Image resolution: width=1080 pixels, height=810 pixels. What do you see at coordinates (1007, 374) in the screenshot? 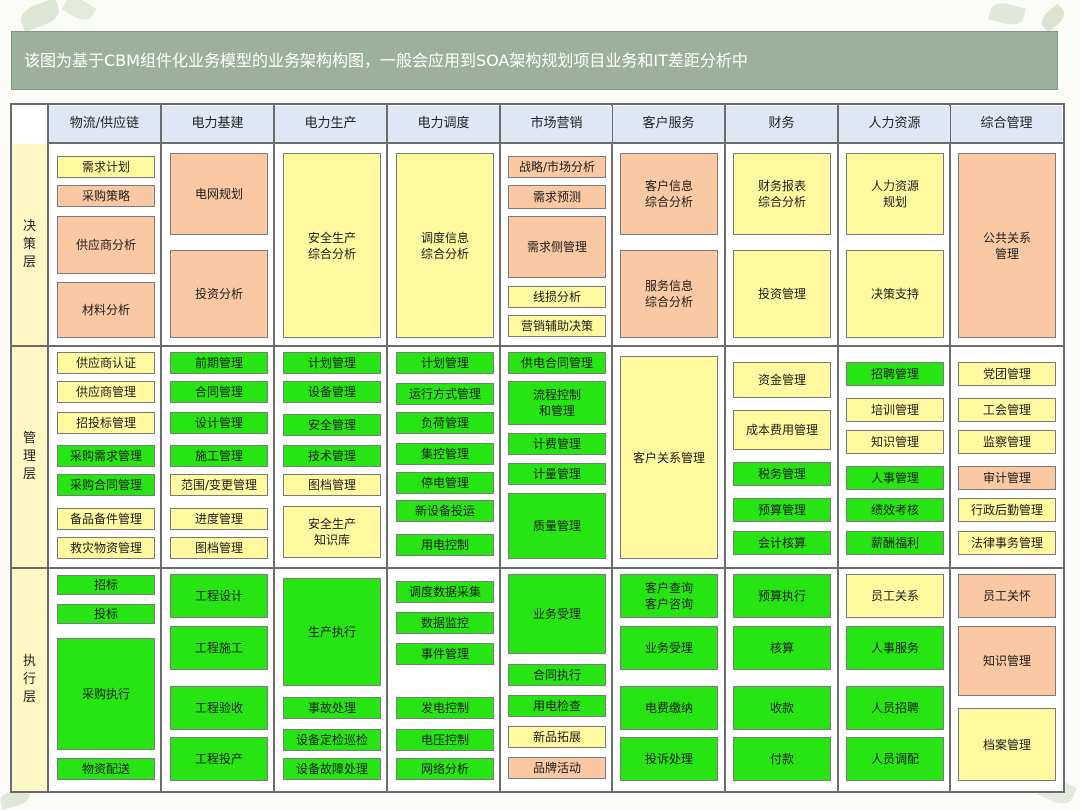
I see `component-box: 党团管理` at bounding box center [1007, 374].